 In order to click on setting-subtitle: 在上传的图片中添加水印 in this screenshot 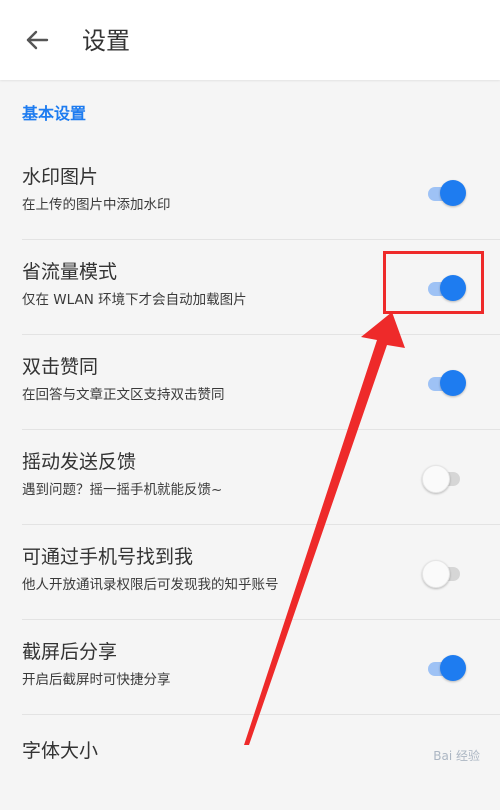, I will do `click(96, 205)`.